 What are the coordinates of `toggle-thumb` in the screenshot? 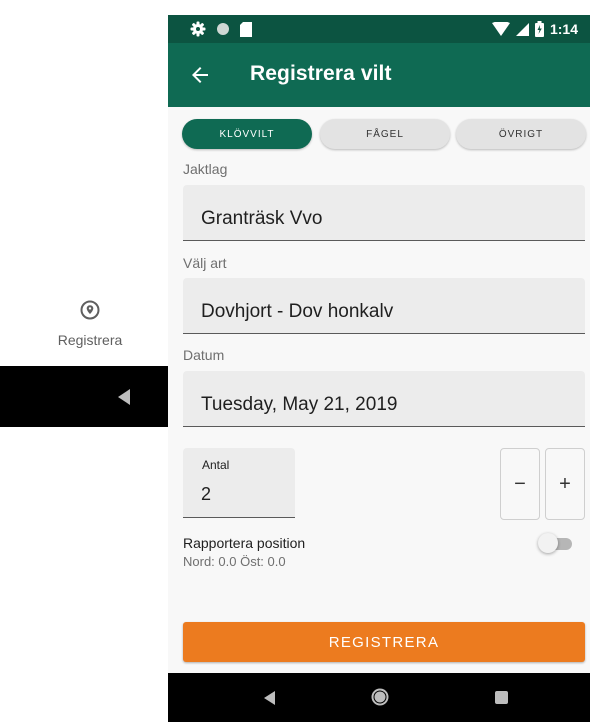 It's located at (548, 543).